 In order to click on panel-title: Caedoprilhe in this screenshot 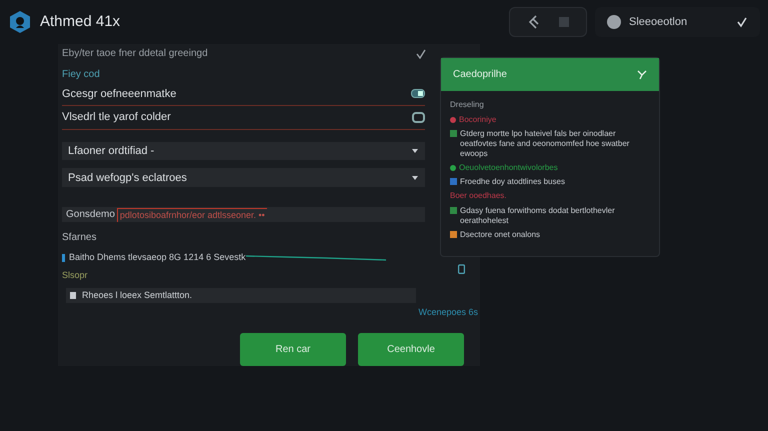, I will do `click(480, 75)`.